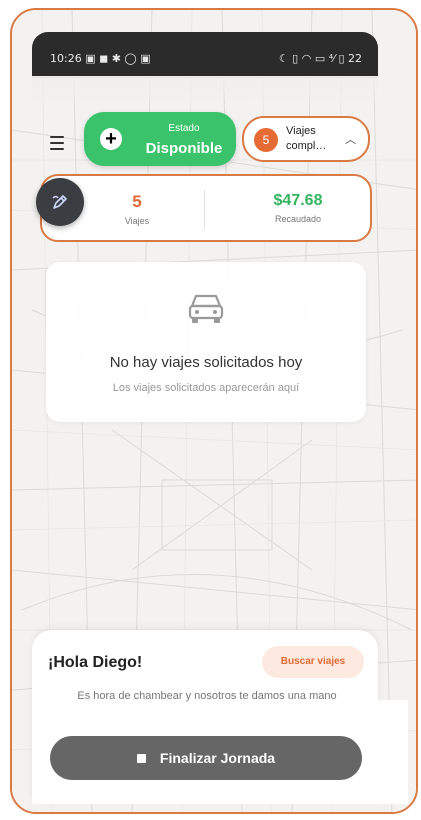  What do you see at coordinates (298, 219) in the screenshot?
I see `collected-label: Recaudado` at bounding box center [298, 219].